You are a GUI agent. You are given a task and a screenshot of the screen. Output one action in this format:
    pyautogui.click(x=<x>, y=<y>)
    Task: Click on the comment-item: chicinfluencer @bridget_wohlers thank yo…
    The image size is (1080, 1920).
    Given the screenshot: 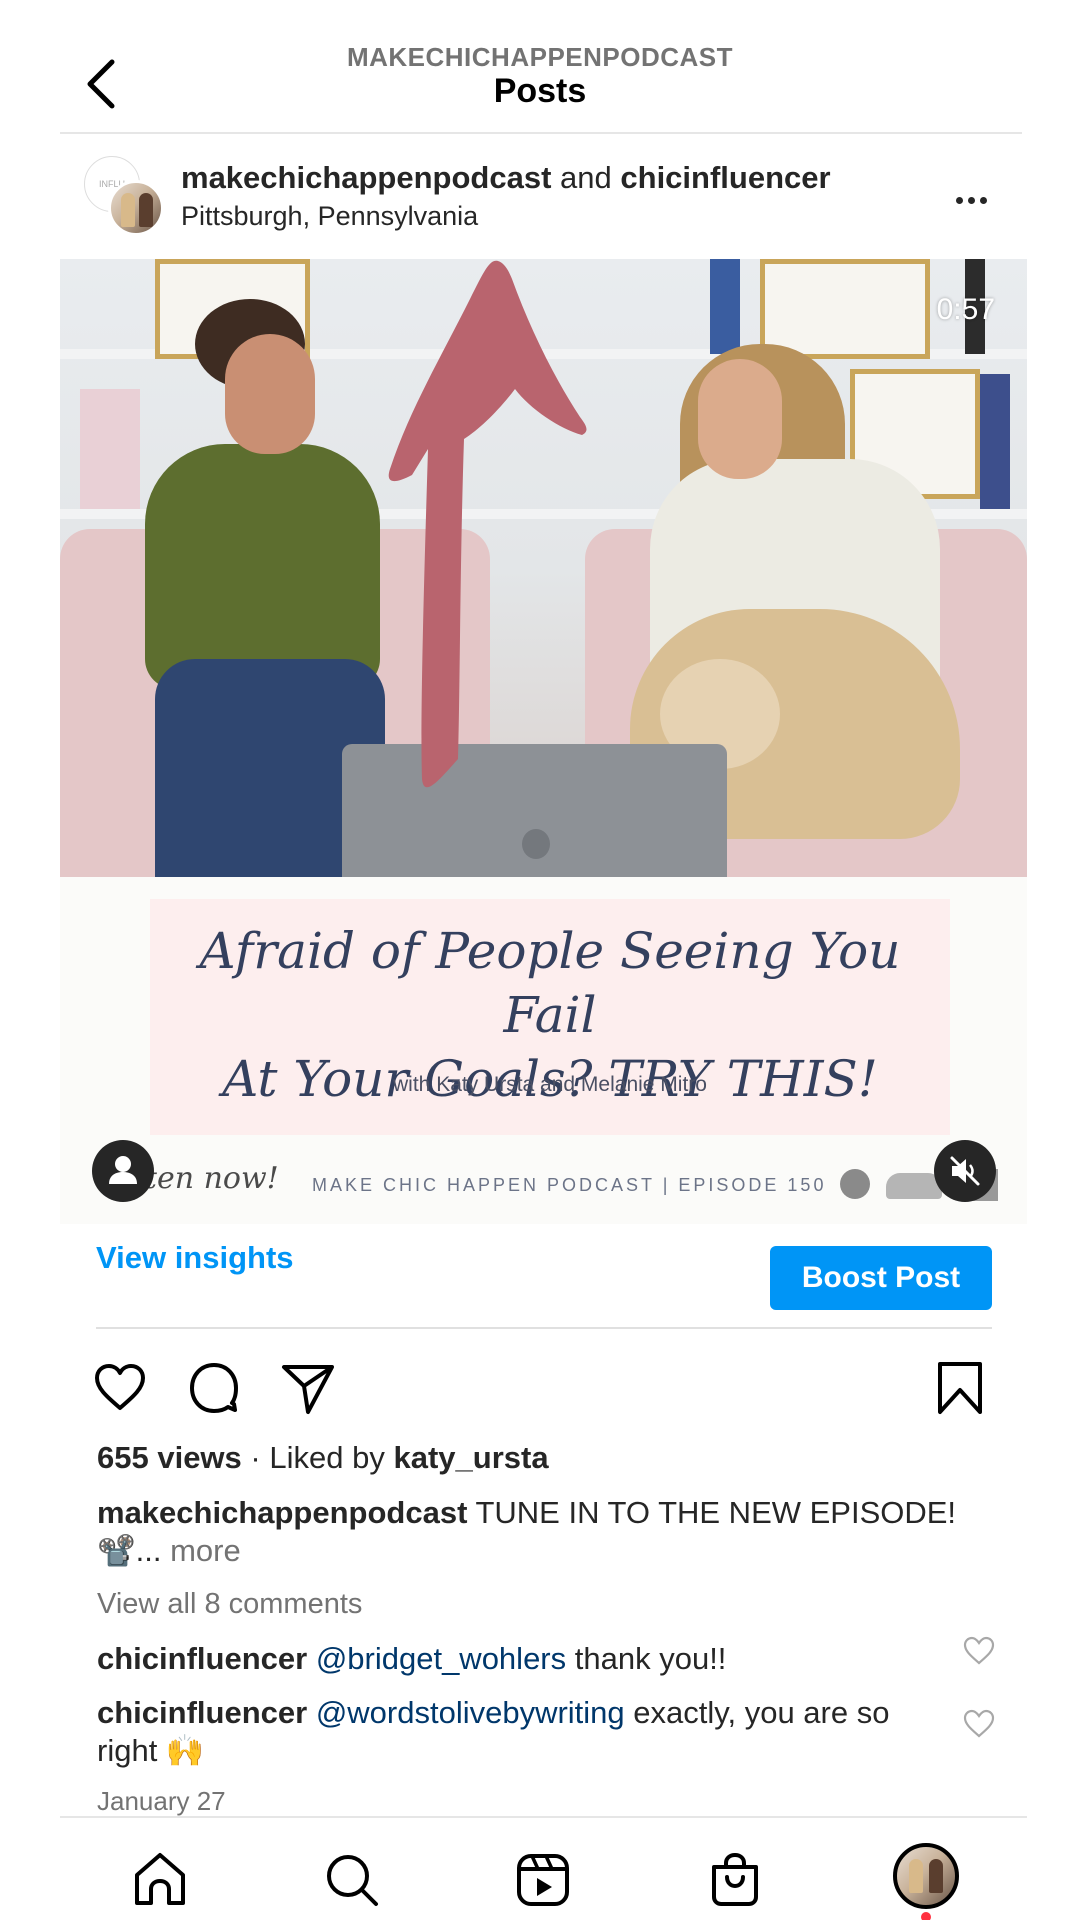 What is the action you would take?
    pyautogui.click(x=512, y=1659)
    